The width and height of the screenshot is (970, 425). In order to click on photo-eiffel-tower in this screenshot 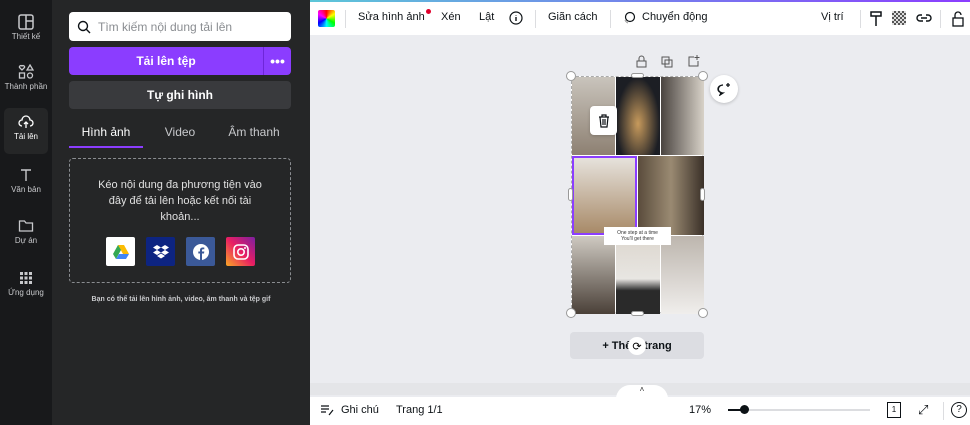, I will do `click(638, 116)`.